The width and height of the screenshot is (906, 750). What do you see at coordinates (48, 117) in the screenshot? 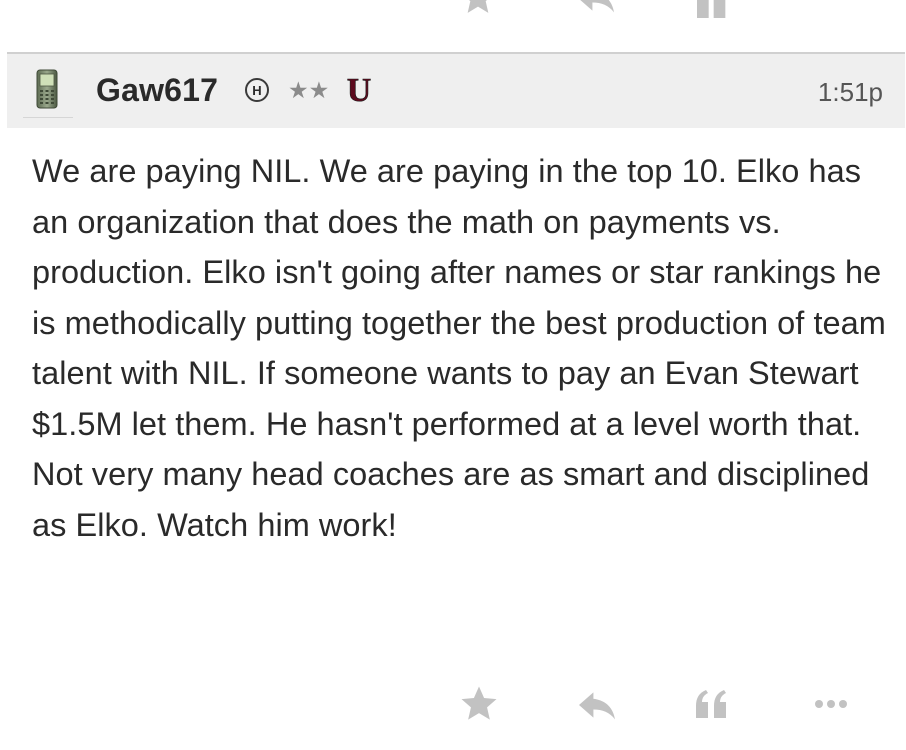
I see `header-underline` at bounding box center [48, 117].